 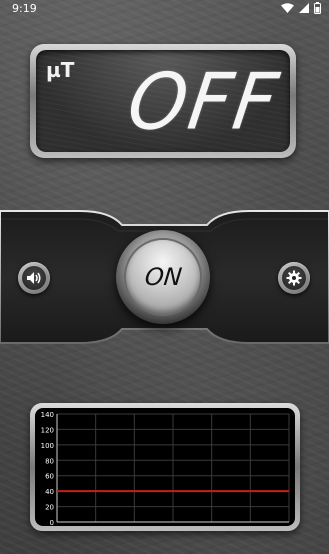 I want to click on y-tick-label: 140, so click(x=47, y=415).